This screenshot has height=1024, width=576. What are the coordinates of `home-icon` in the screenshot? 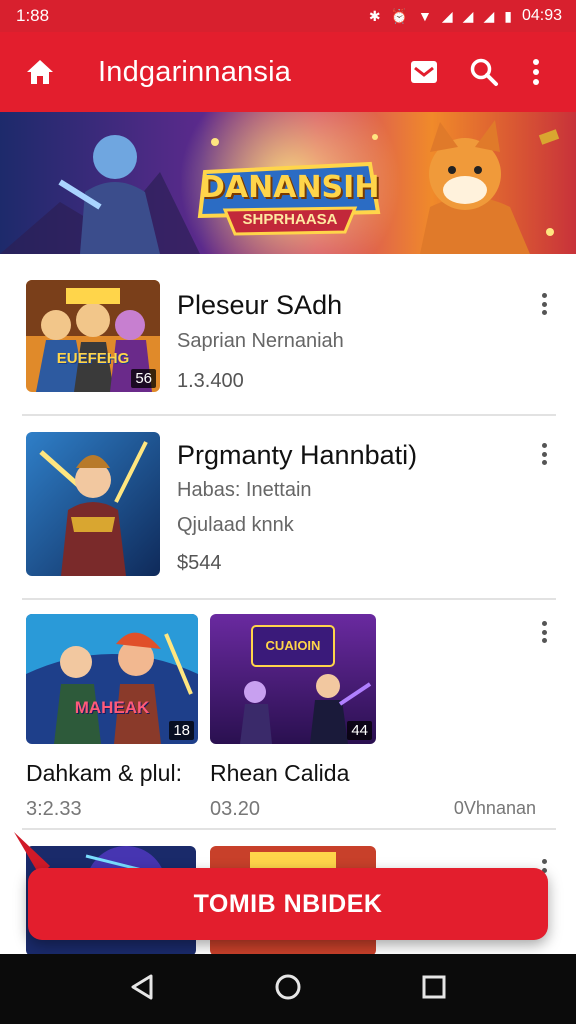 It's located at (40, 72).